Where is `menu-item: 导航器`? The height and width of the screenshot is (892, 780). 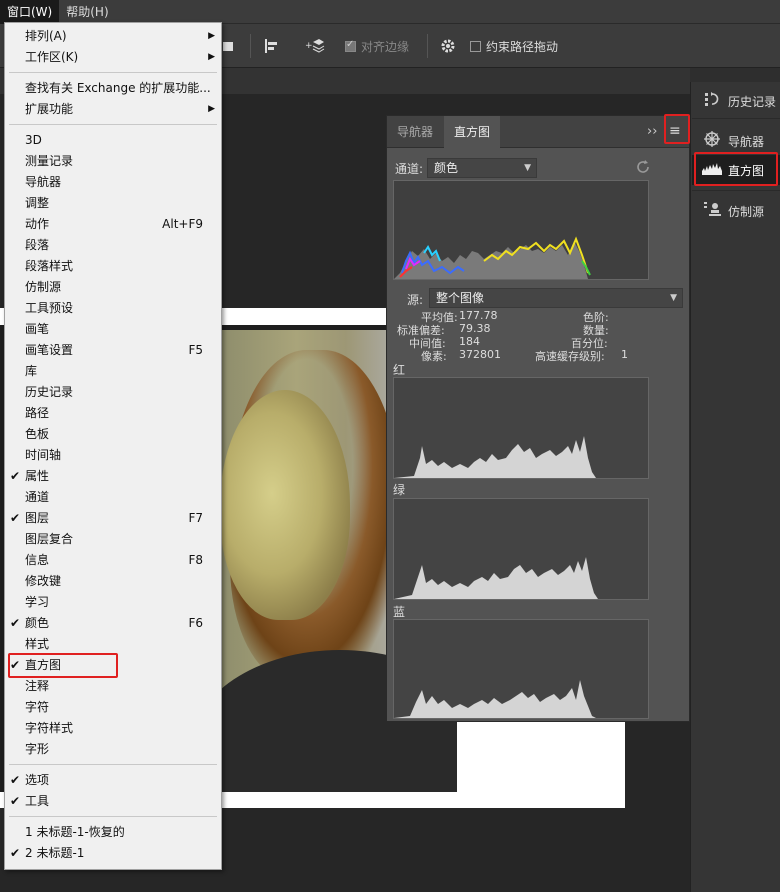 menu-item: 导航器 is located at coordinates (113, 182).